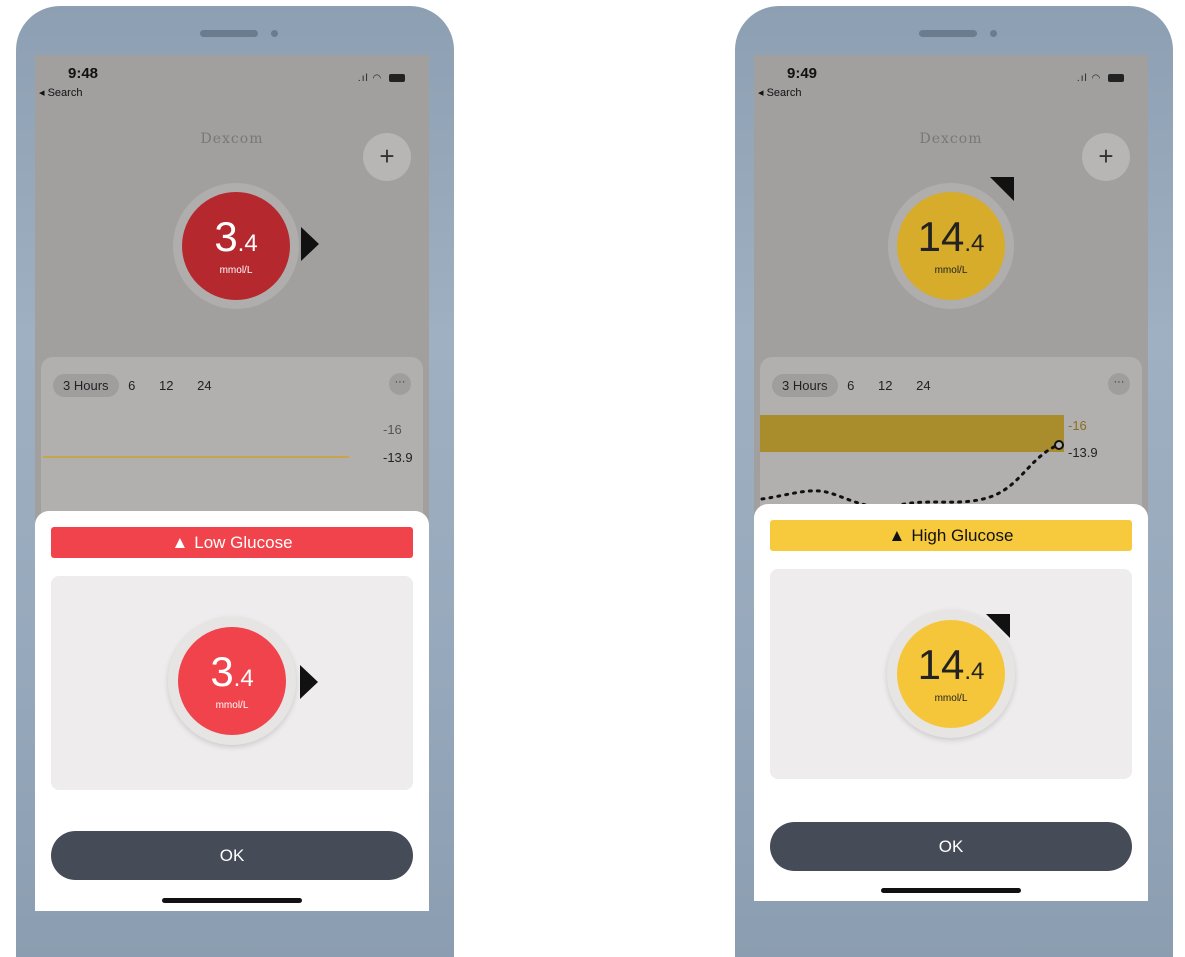 Image resolution: width=1185 pixels, height=957 pixels. Describe the element at coordinates (83, 73) in the screenshot. I see `status-time: 9:48` at that location.